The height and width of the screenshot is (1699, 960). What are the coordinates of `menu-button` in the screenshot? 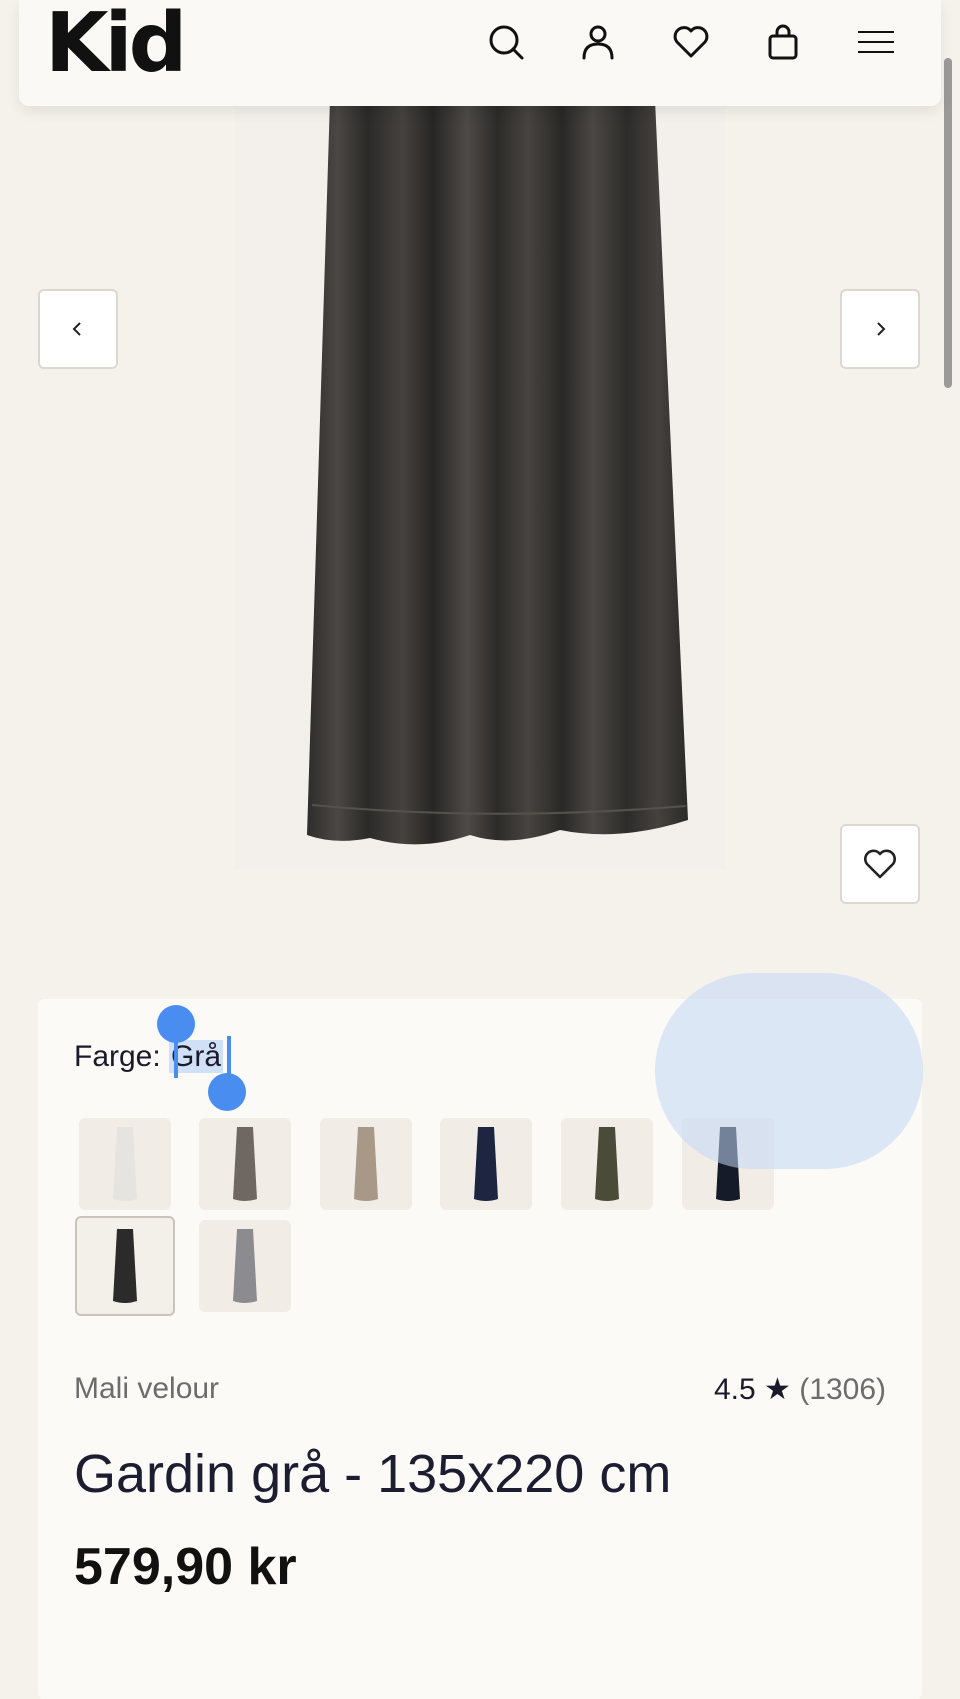 It's located at (876, 42).